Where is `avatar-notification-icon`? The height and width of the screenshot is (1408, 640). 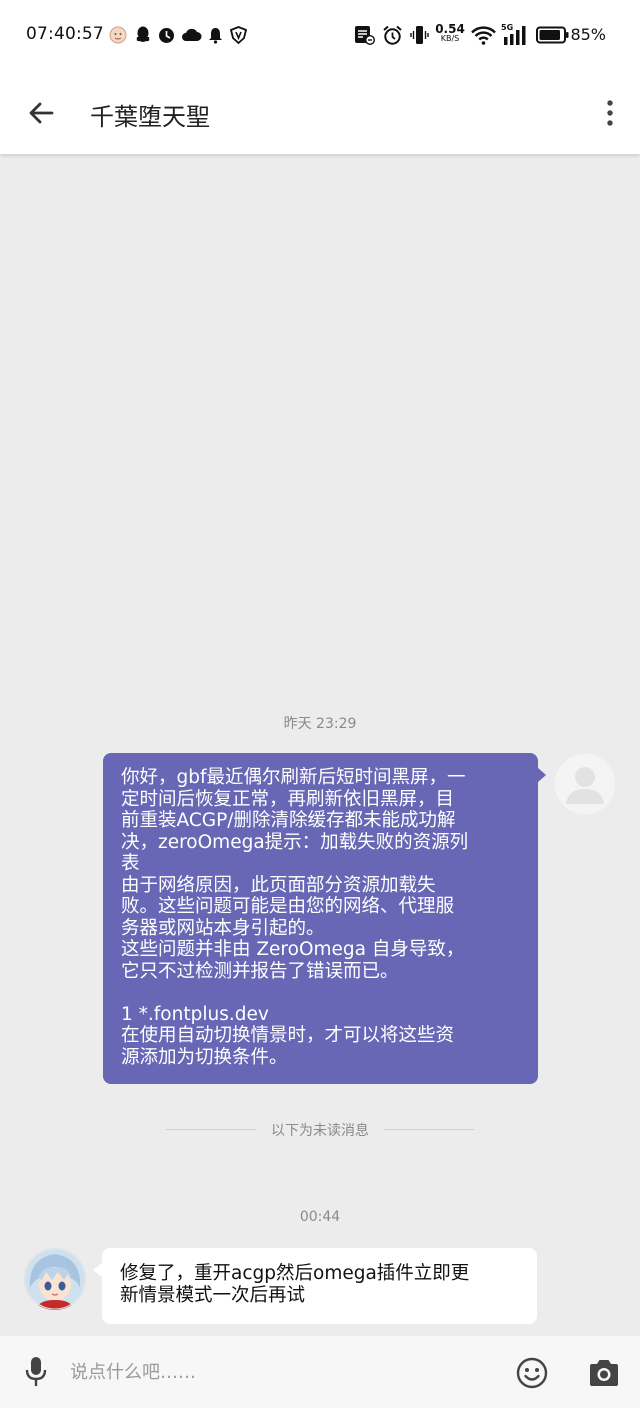 avatar-notification-icon is located at coordinates (118, 35).